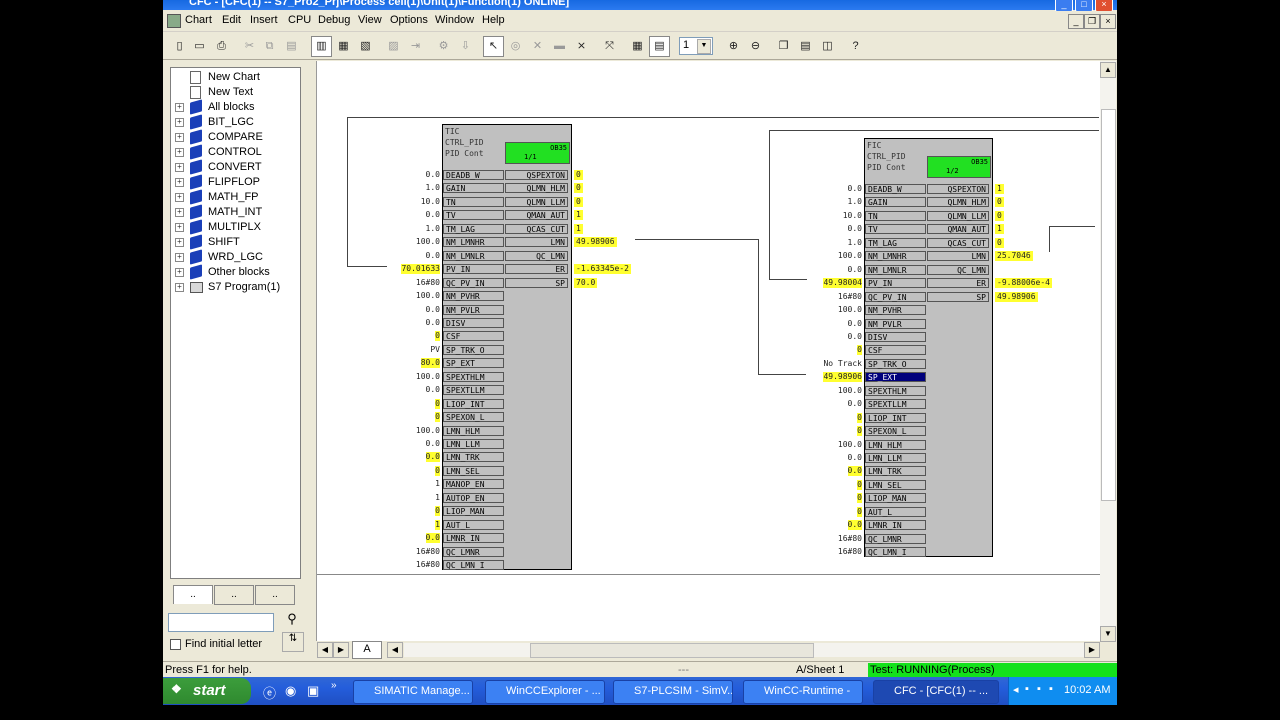  What do you see at coordinates (581, 46) in the screenshot?
I see `trend-icon: ⨯` at bounding box center [581, 46].